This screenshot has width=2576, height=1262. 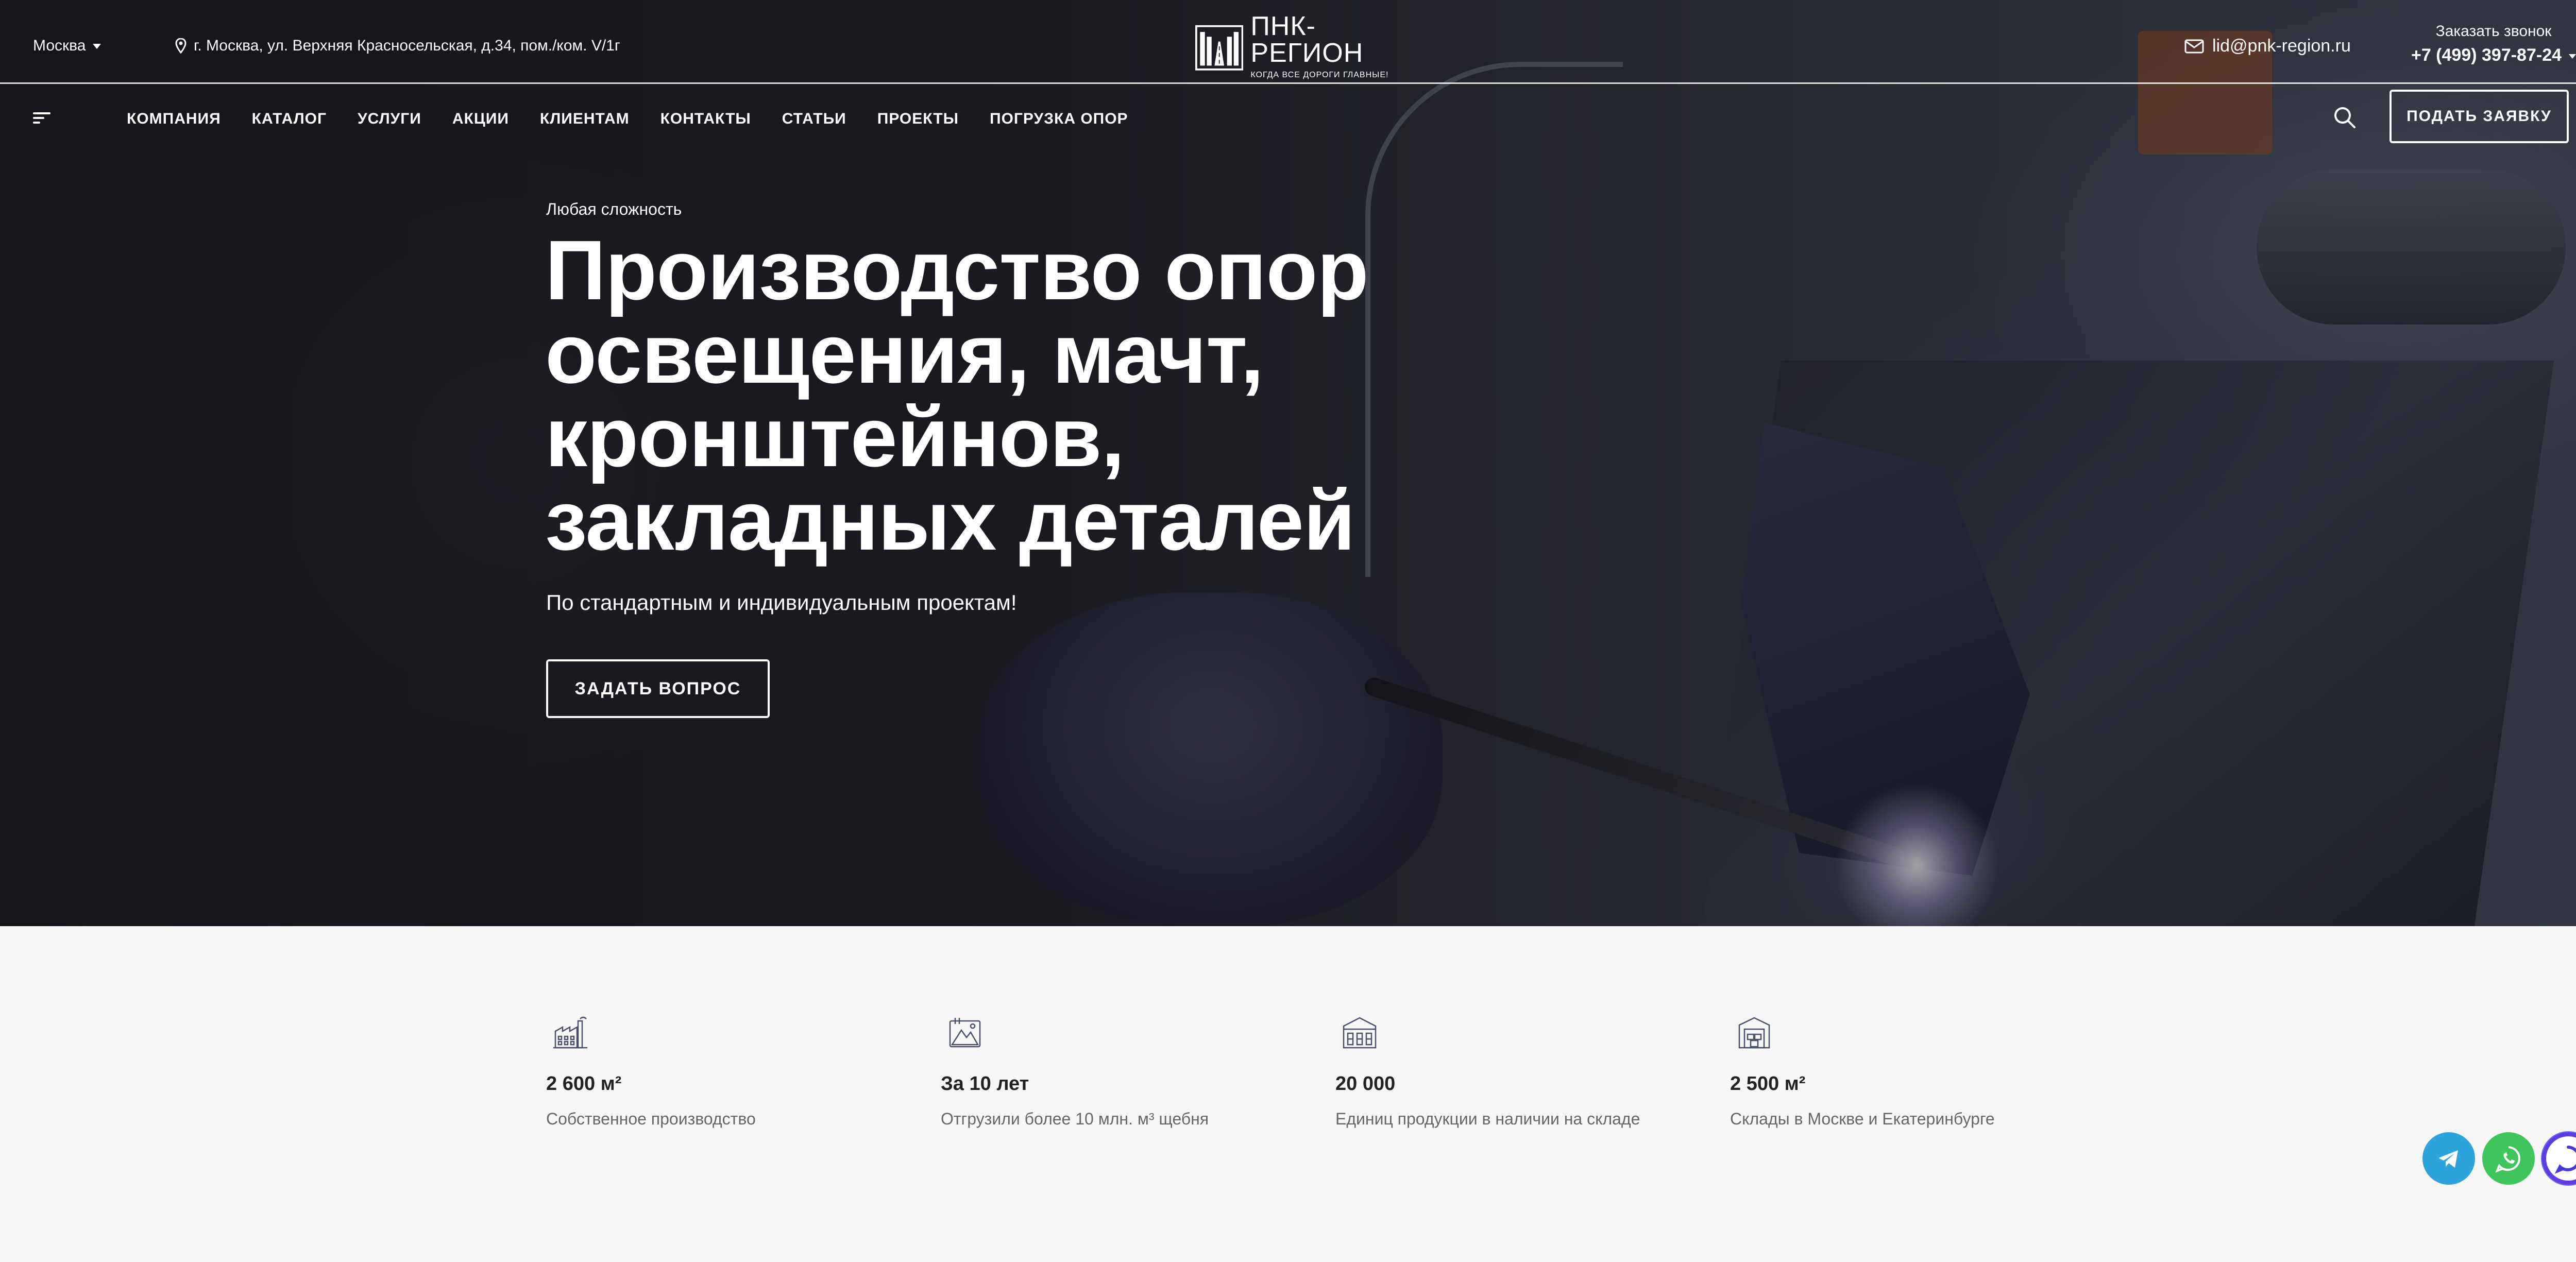 What do you see at coordinates (2479, 116) in the screenshot?
I see `apply-button: ПОДАТЬ ЗАЯВКУ` at bounding box center [2479, 116].